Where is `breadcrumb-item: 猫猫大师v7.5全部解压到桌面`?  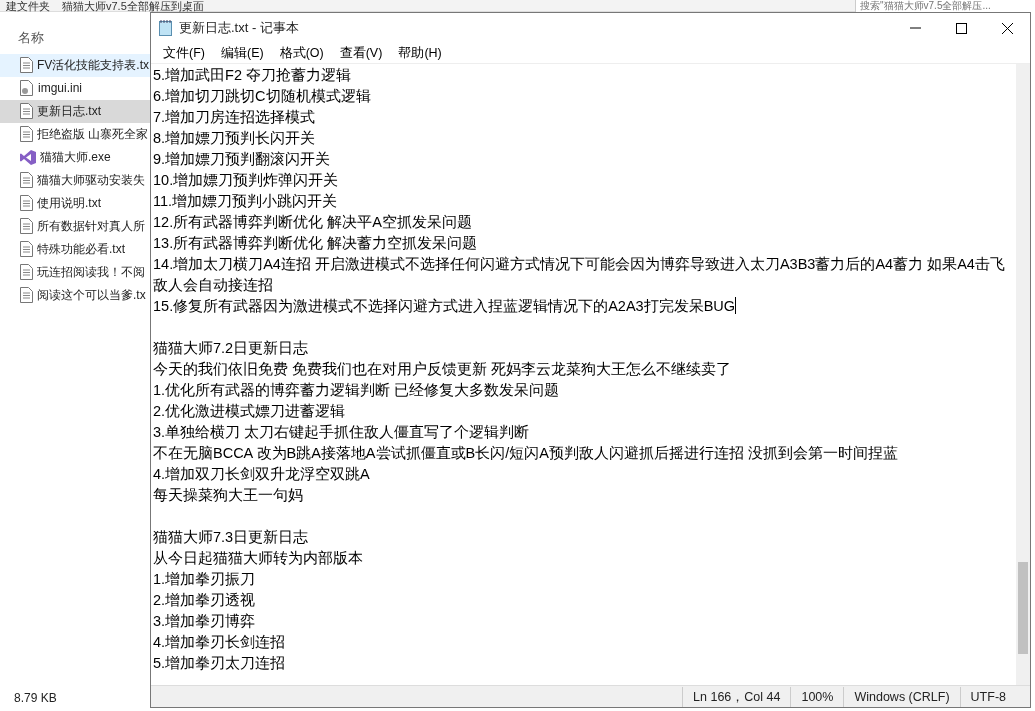
breadcrumb-item: 猫猫大师v7.5全部解压到桌面 is located at coordinates (133, 5).